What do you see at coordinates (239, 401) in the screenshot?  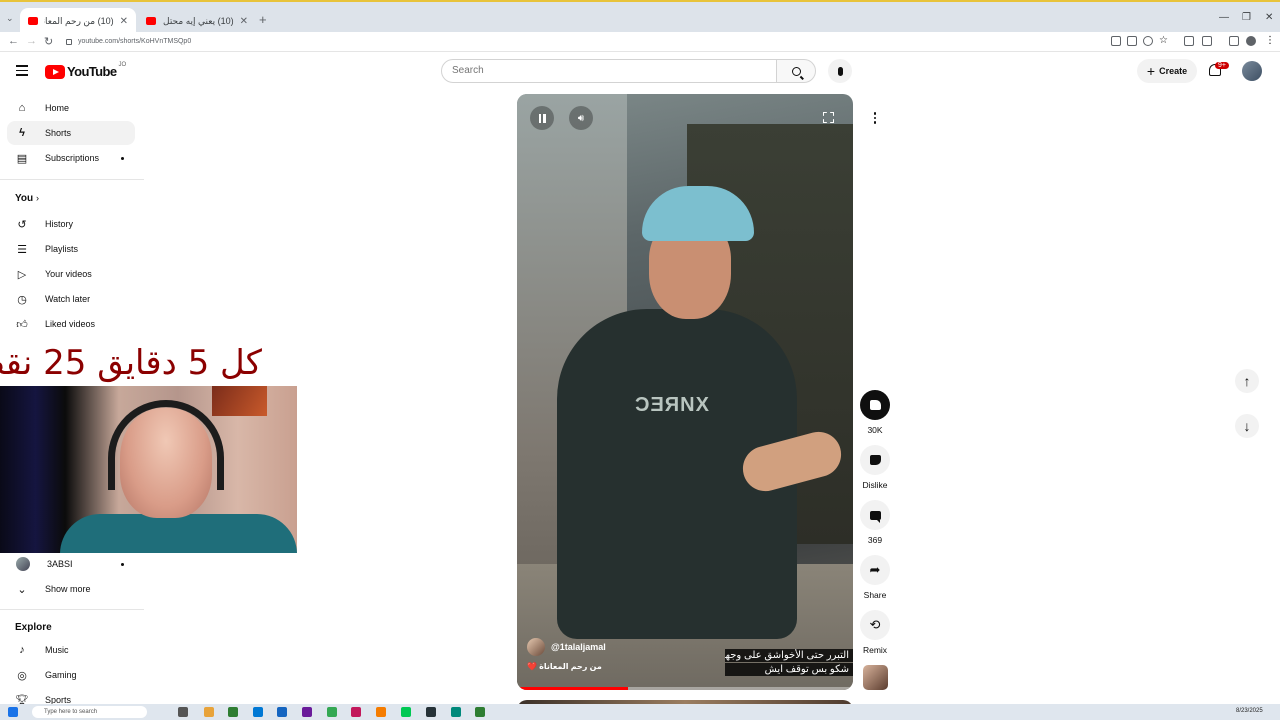 I see `wall-poster` at bounding box center [239, 401].